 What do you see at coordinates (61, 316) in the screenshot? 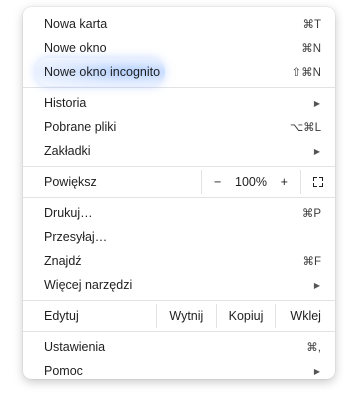
I see `edit-label: Edytuj` at bounding box center [61, 316].